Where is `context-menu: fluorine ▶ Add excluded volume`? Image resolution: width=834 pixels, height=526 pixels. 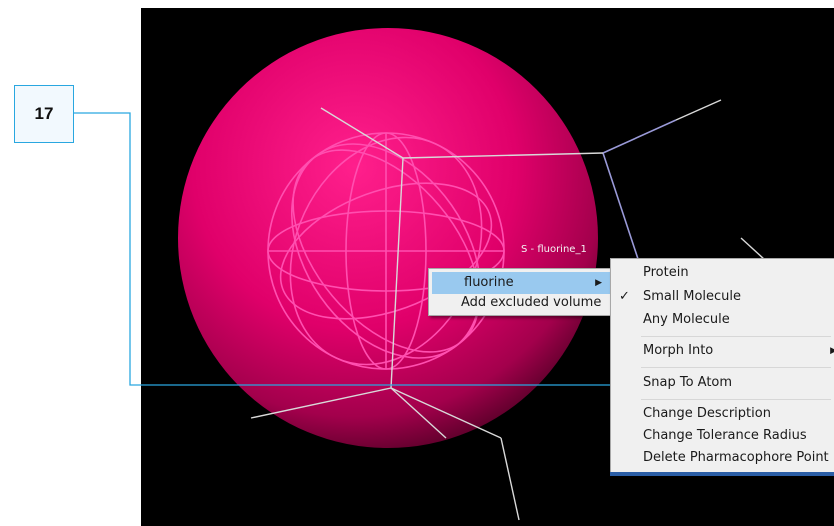 context-menu: fluorine ▶ Add excluded volume is located at coordinates (521, 292).